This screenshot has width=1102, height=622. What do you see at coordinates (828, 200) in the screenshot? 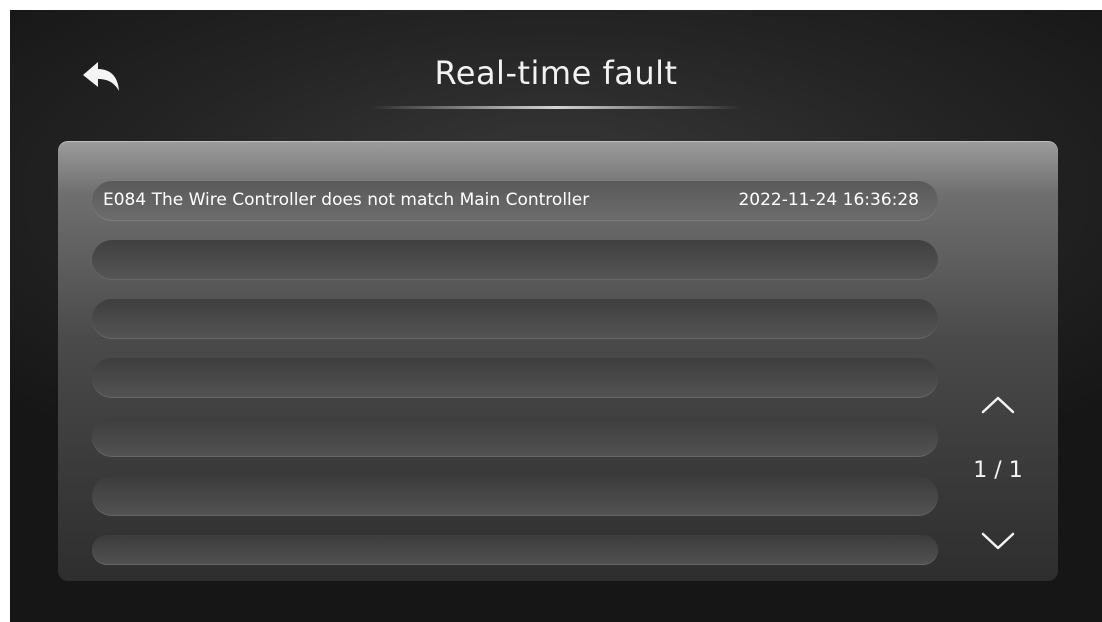
I see `fault-timestamp: 2022-11-24 16:36:28` at bounding box center [828, 200].